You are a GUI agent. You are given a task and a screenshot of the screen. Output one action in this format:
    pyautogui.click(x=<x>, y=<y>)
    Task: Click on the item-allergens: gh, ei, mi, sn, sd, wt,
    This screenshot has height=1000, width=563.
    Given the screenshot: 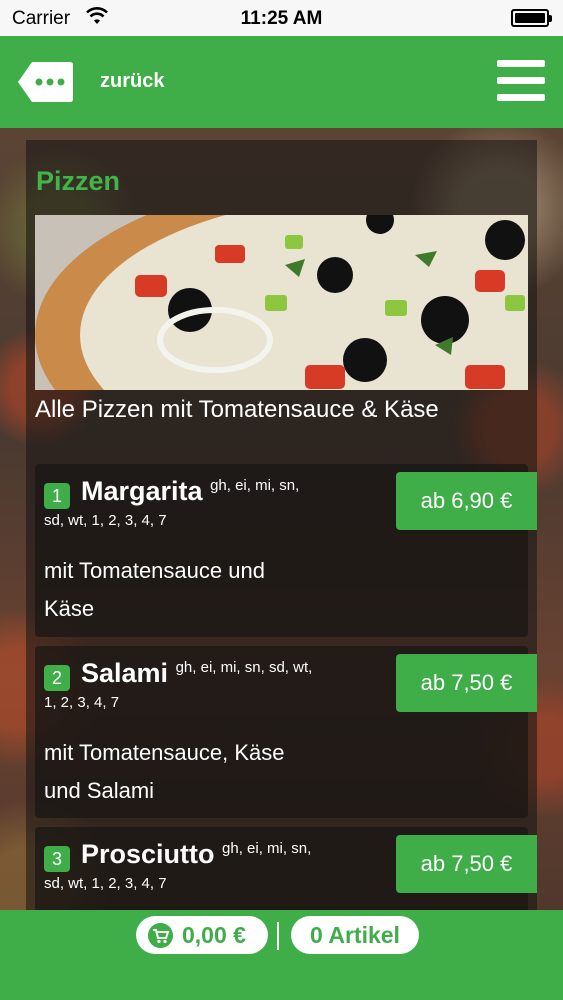 What is the action you would take?
    pyautogui.click(x=244, y=667)
    